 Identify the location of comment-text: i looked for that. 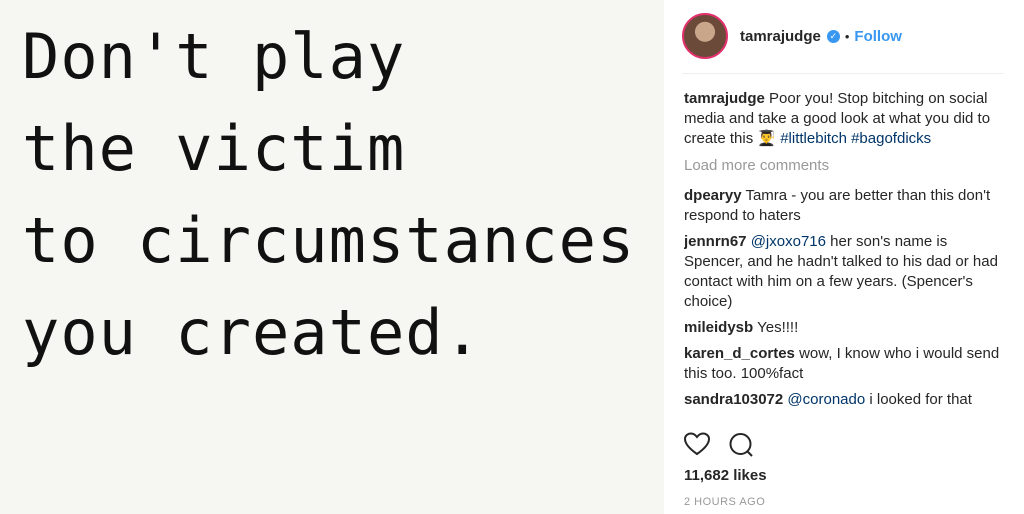
(920, 399).